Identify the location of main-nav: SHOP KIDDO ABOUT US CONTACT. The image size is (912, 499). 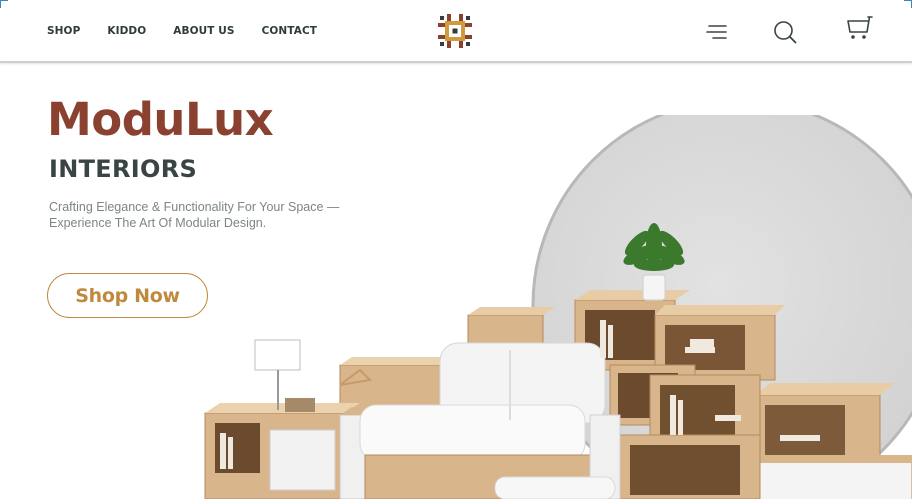
(195, 31).